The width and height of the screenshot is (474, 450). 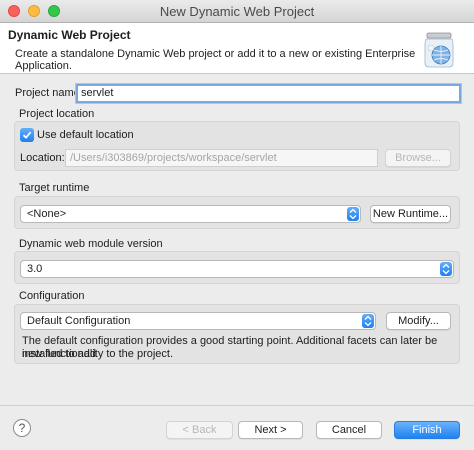 What do you see at coordinates (349, 430) in the screenshot?
I see `cancel-button: Cancel` at bounding box center [349, 430].